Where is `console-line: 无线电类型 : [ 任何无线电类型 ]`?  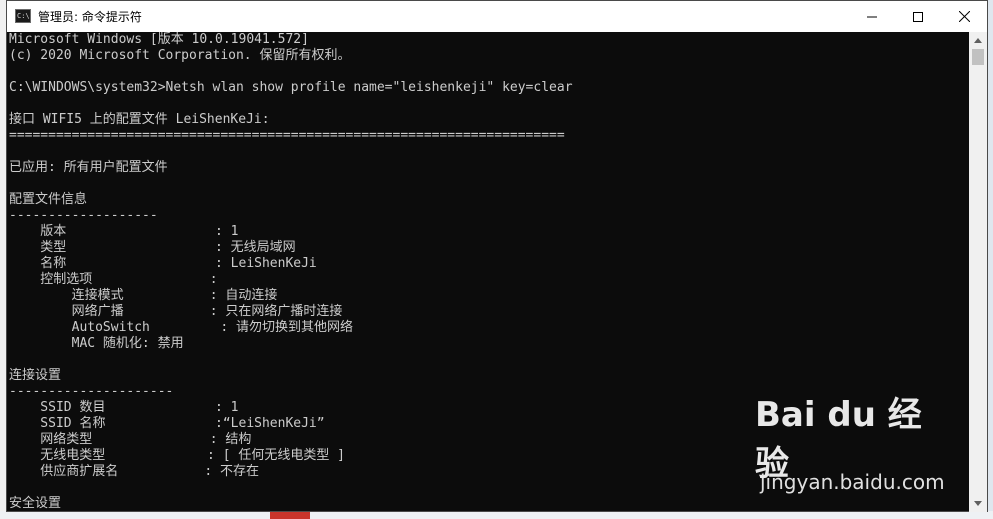
console-line: 无线电类型 : [ 任何无线电类型 ] is located at coordinates (177, 455).